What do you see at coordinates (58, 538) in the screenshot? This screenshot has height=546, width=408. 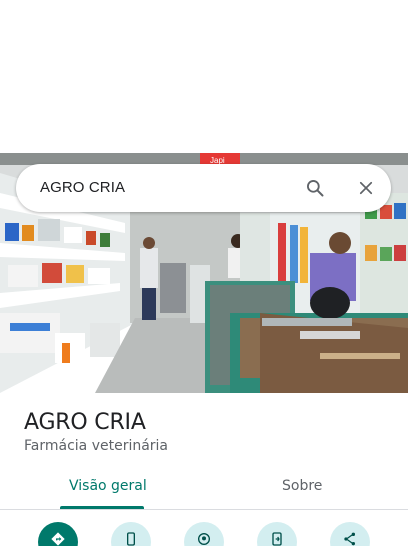 I see `directions-icon` at bounding box center [58, 538].